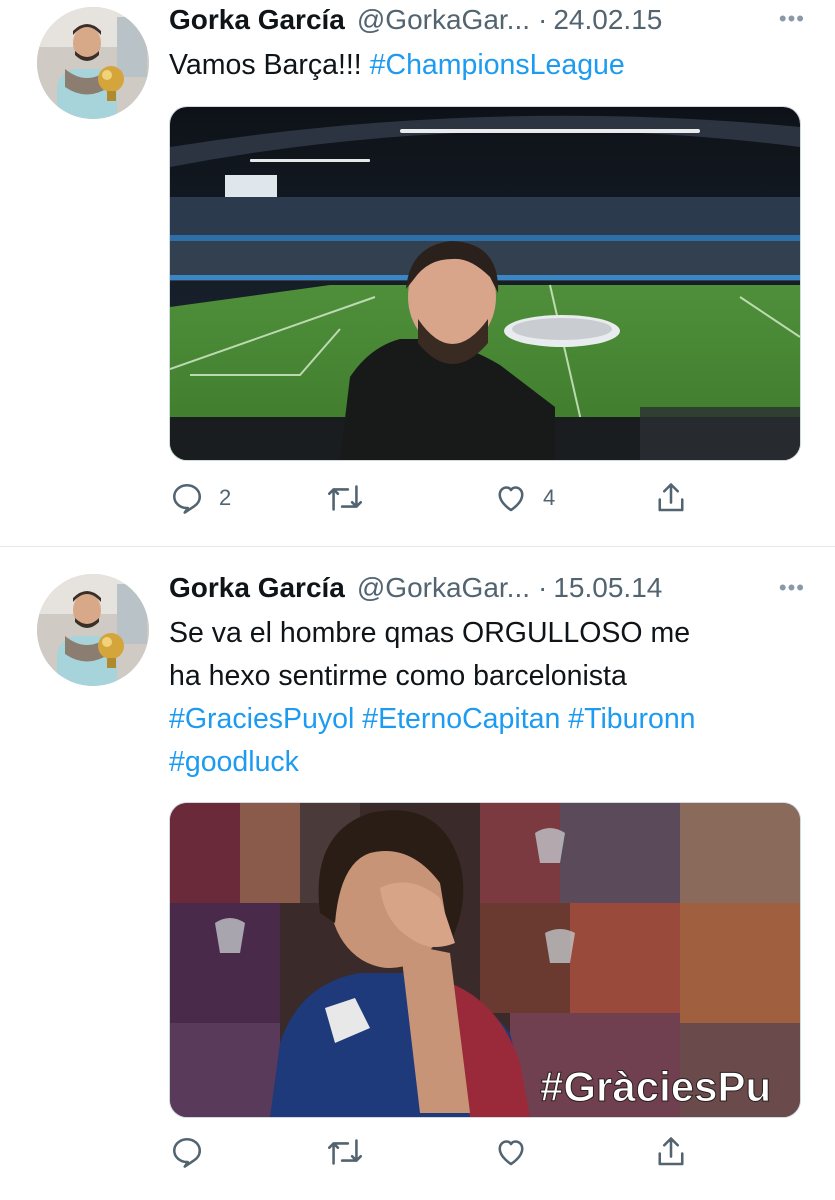  I want to click on like-button: 4, so click(524, 498).